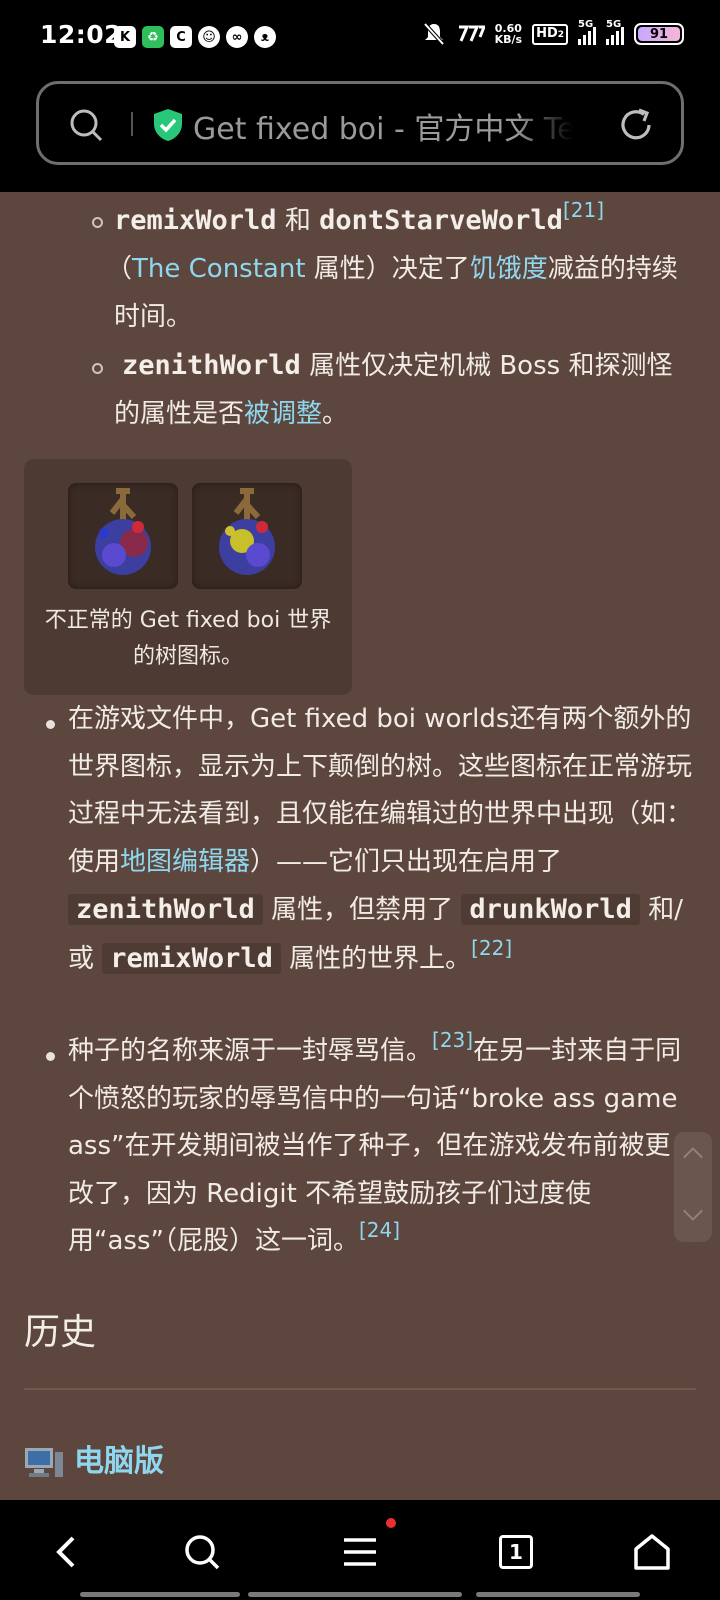 The width and height of the screenshot is (720, 1600). What do you see at coordinates (360, 1389) in the screenshot?
I see `heading-divider` at bounding box center [360, 1389].